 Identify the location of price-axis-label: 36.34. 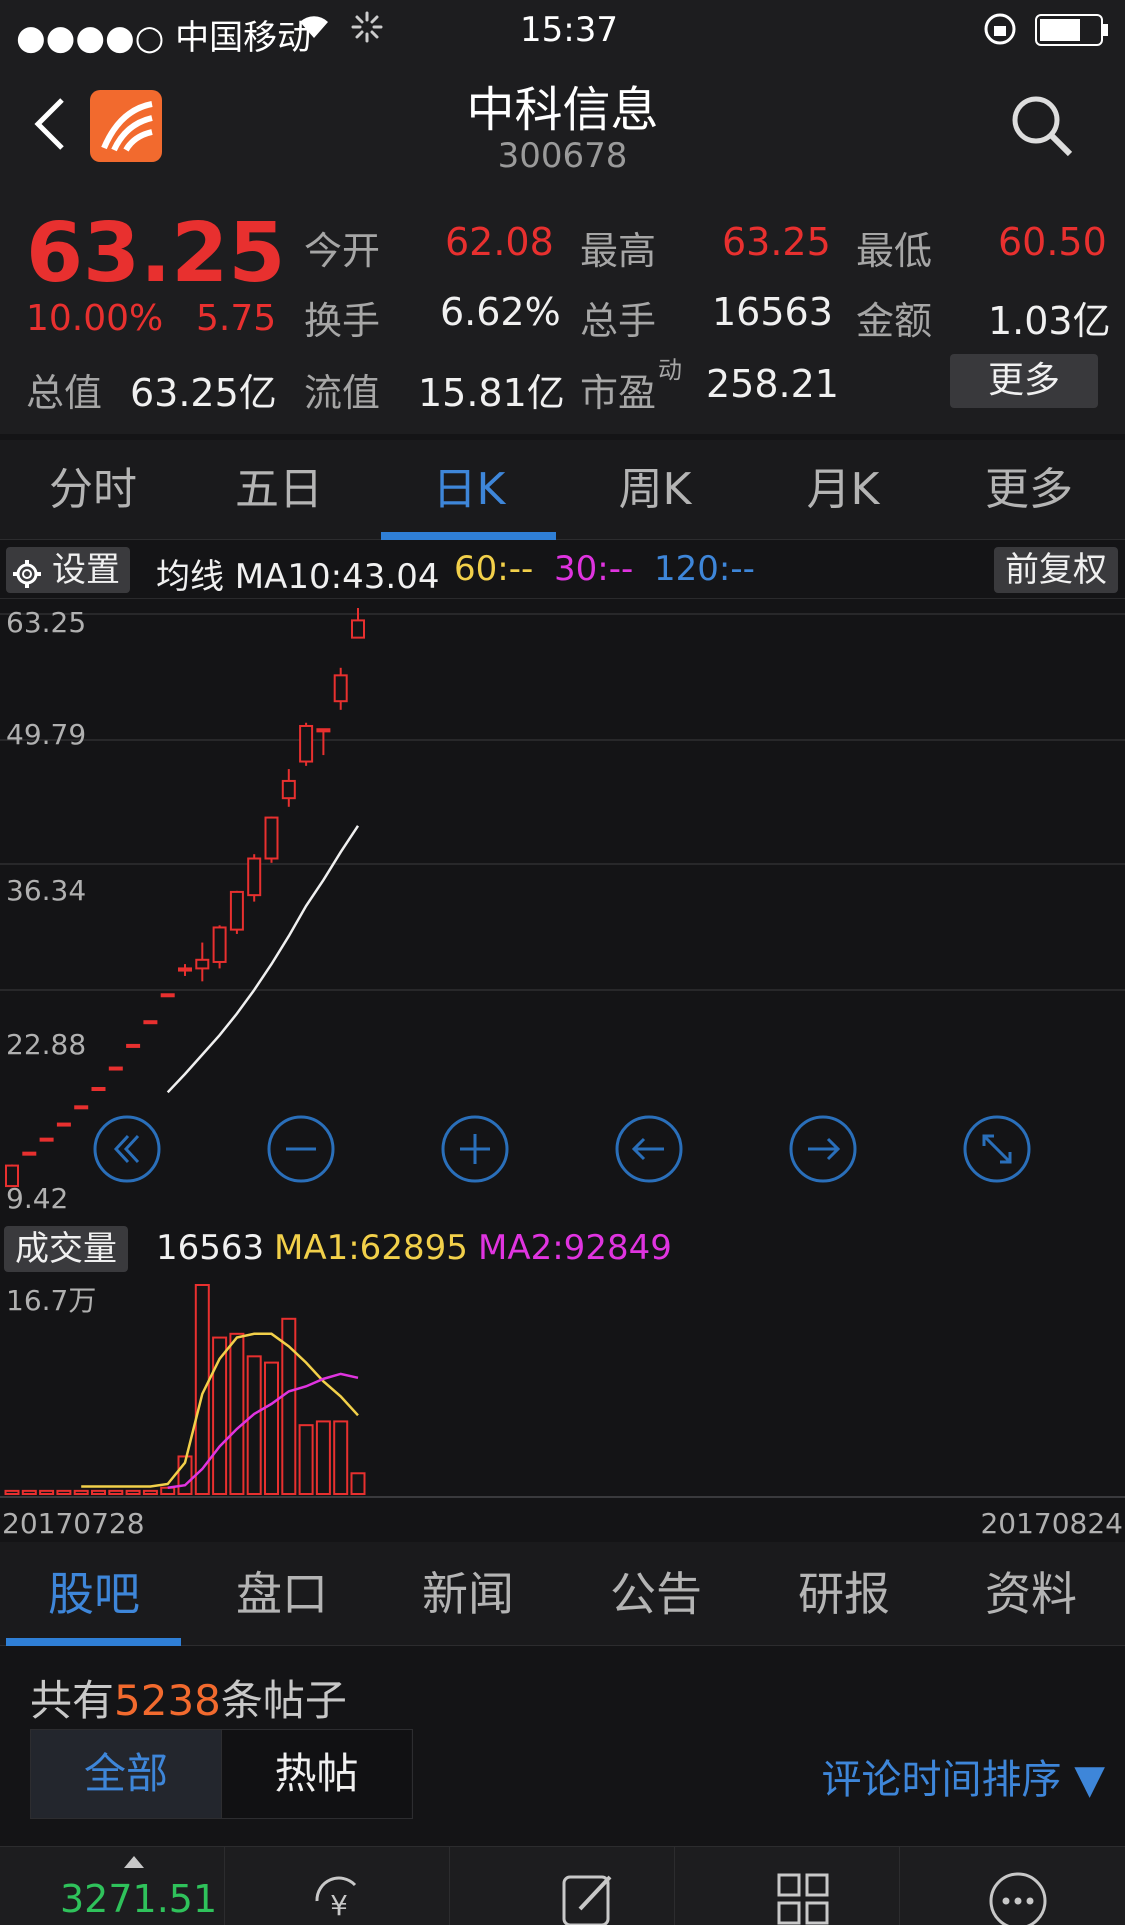
(46, 890).